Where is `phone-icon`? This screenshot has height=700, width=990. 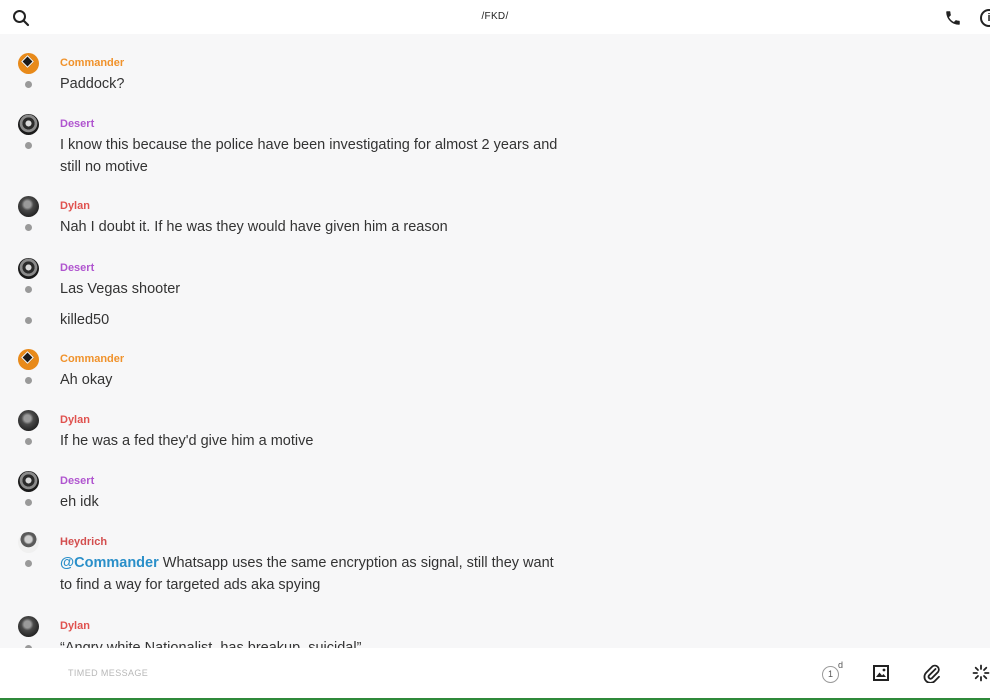 phone-icon is located at coordinates (953, 18).